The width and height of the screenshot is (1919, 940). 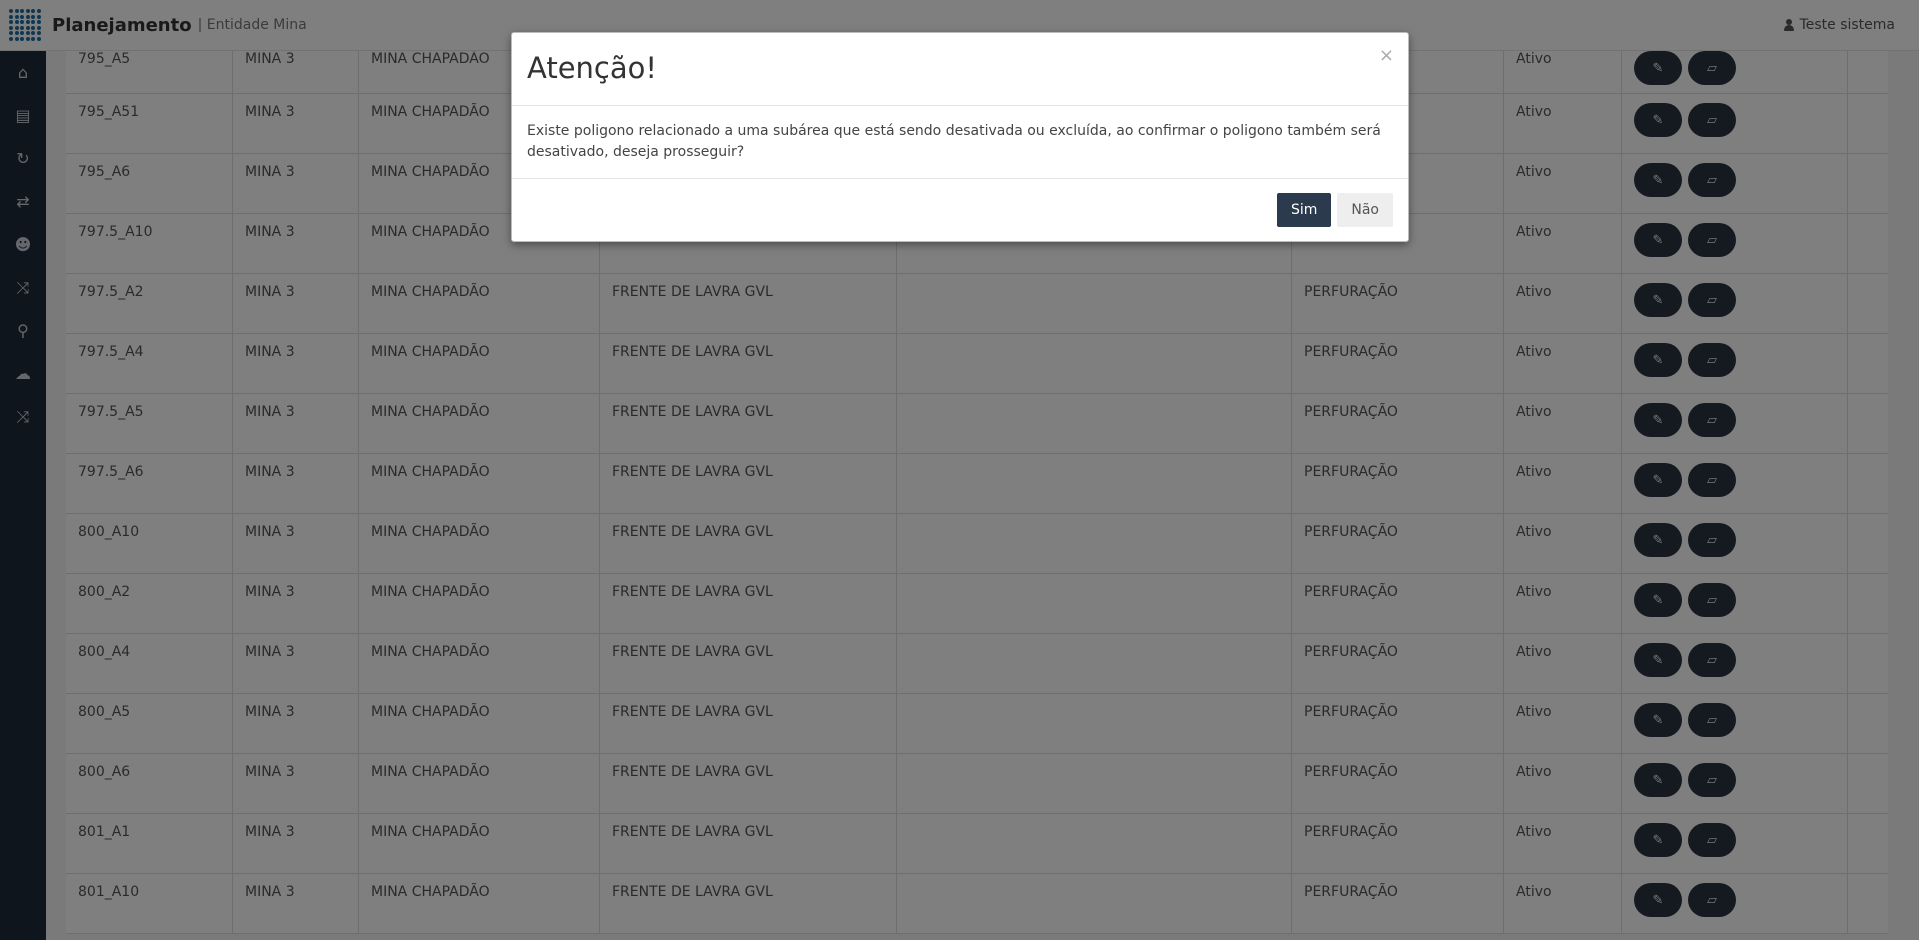 What do you see at coordinates (1304, 210) in the screenshot?
I see `confirm-button: Sim` at bounding box center [1304, 210].